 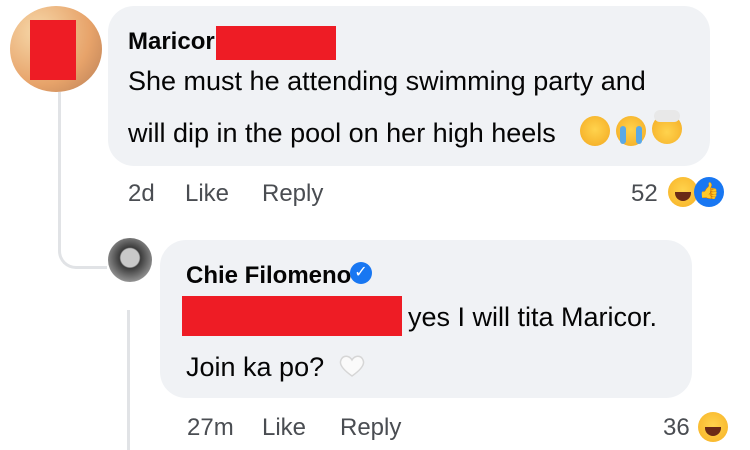 What do you see at coordinates (128, 380) in the screenshot?
I see `reply-thread-line` at bounding box center [128, 380].